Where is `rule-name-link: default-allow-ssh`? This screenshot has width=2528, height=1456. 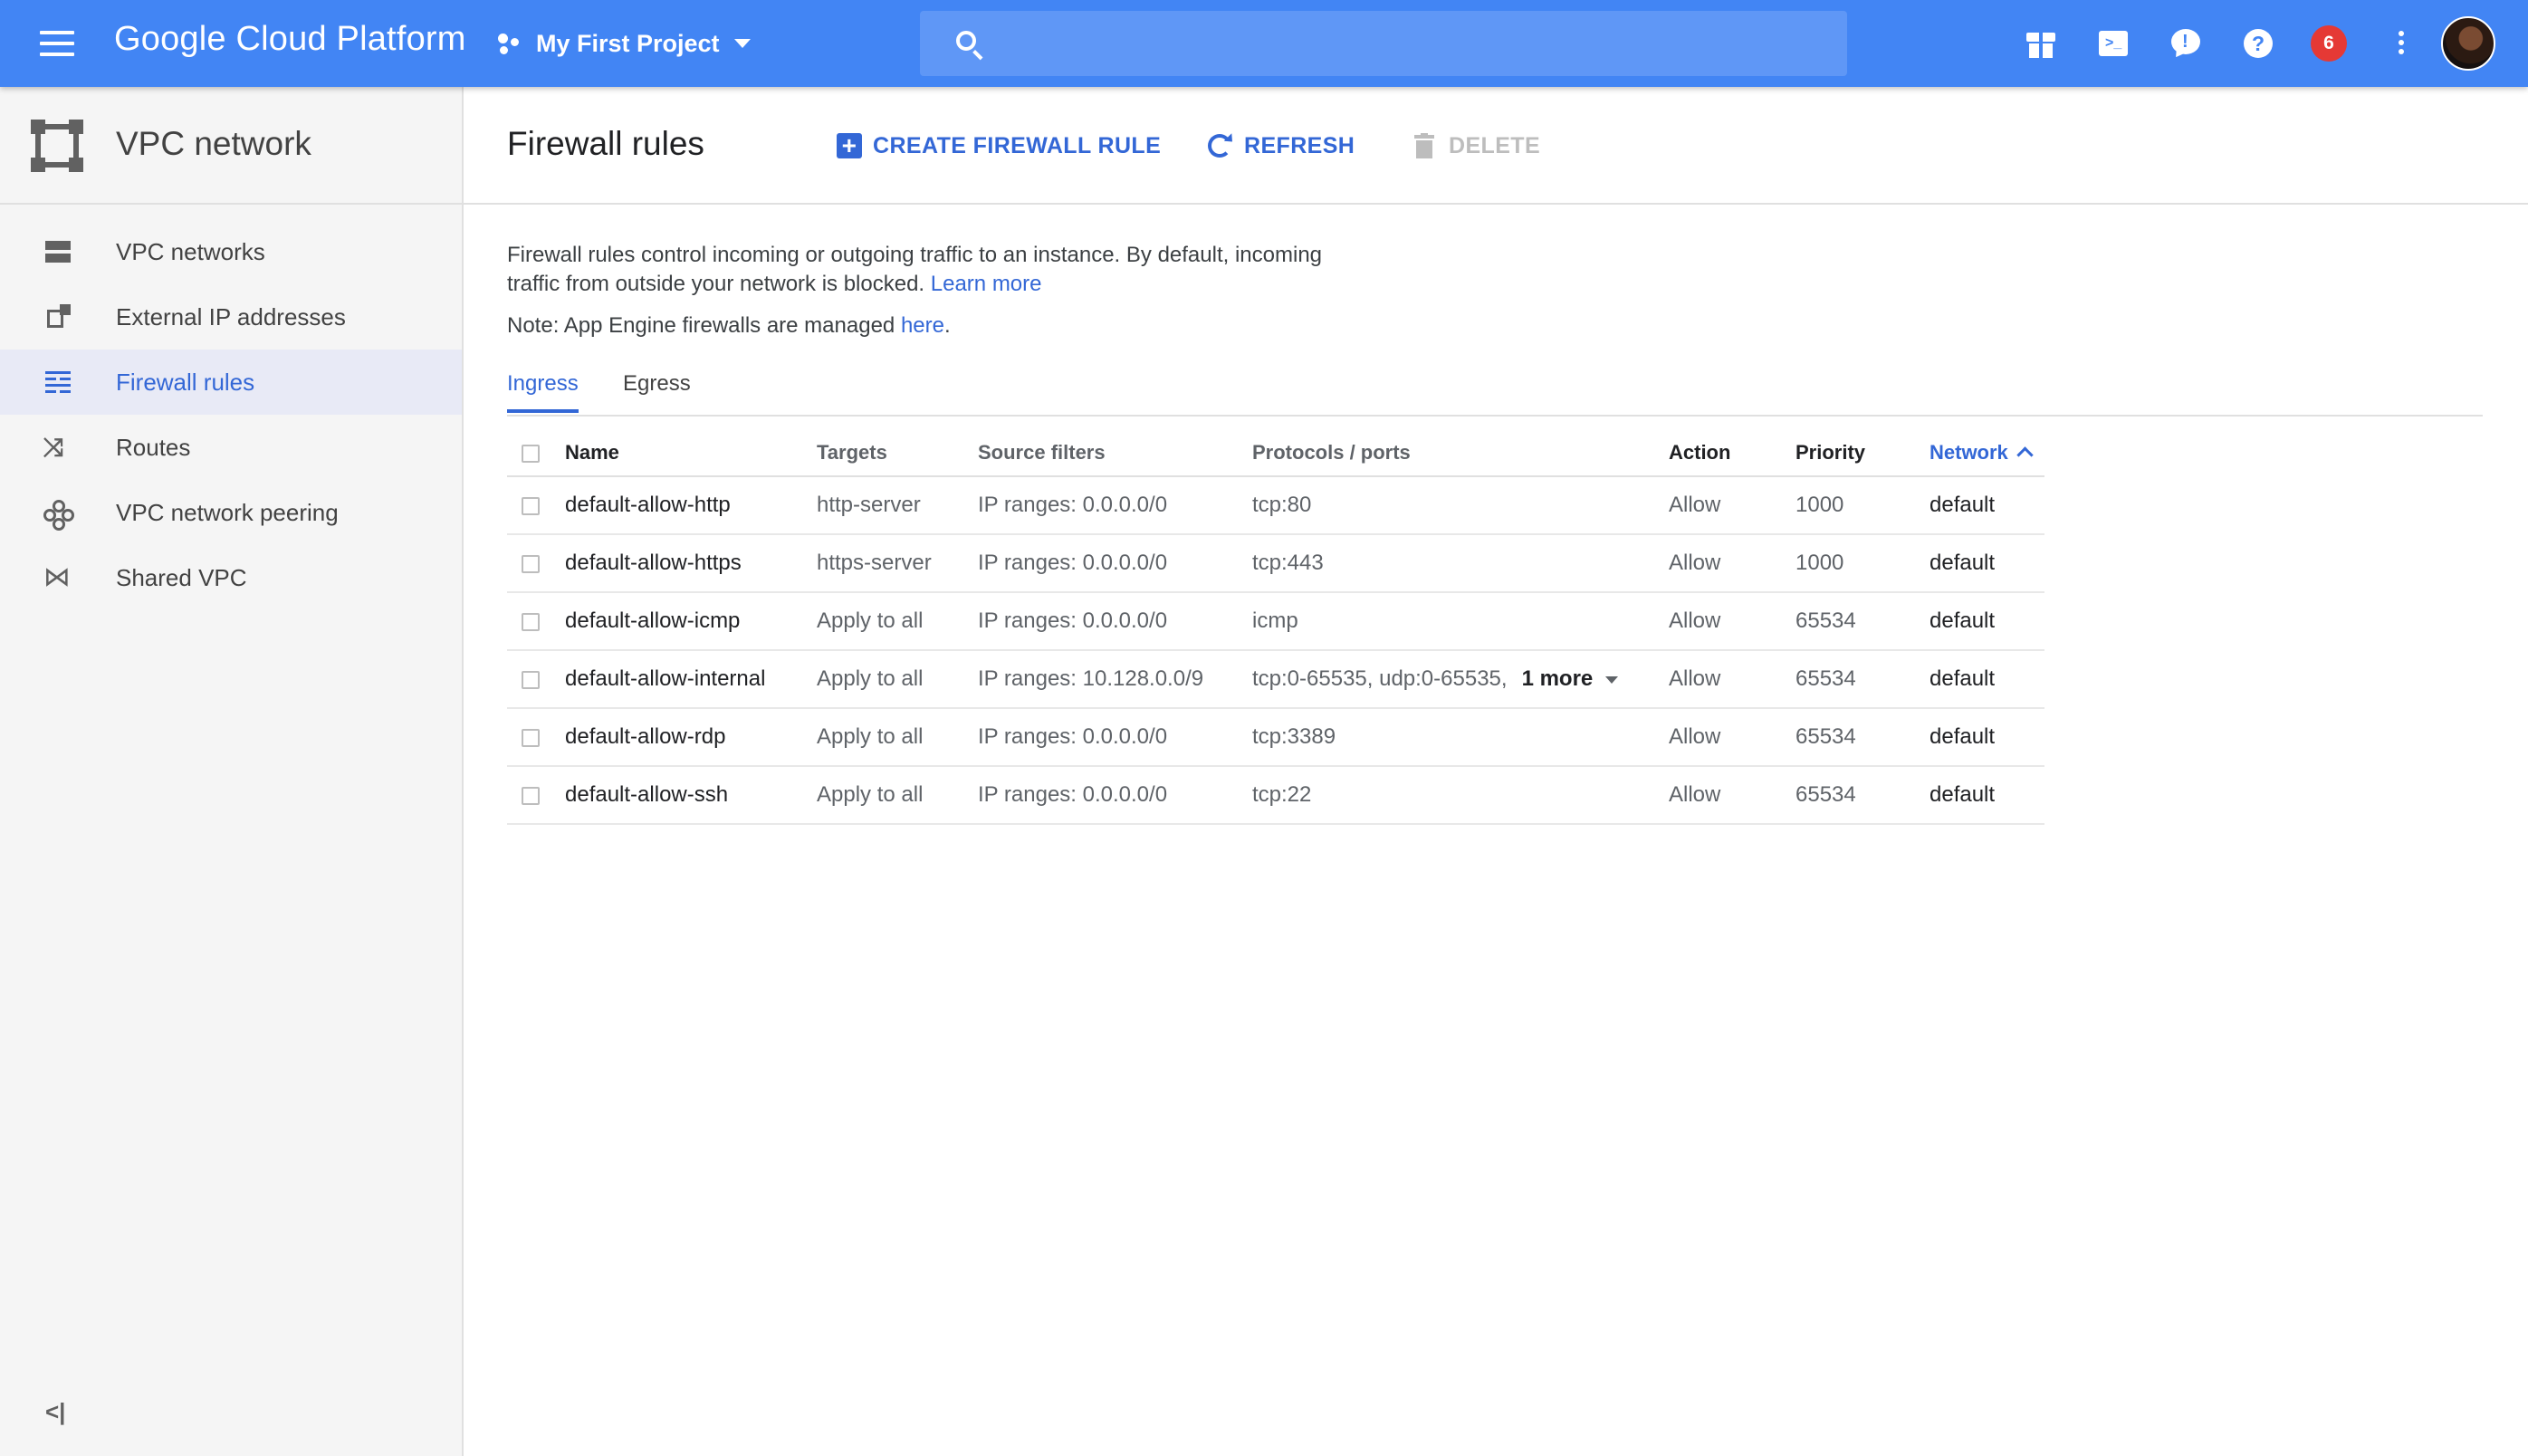
rule-name-link: default-allow-ssh is located at coordinates (691, 795).